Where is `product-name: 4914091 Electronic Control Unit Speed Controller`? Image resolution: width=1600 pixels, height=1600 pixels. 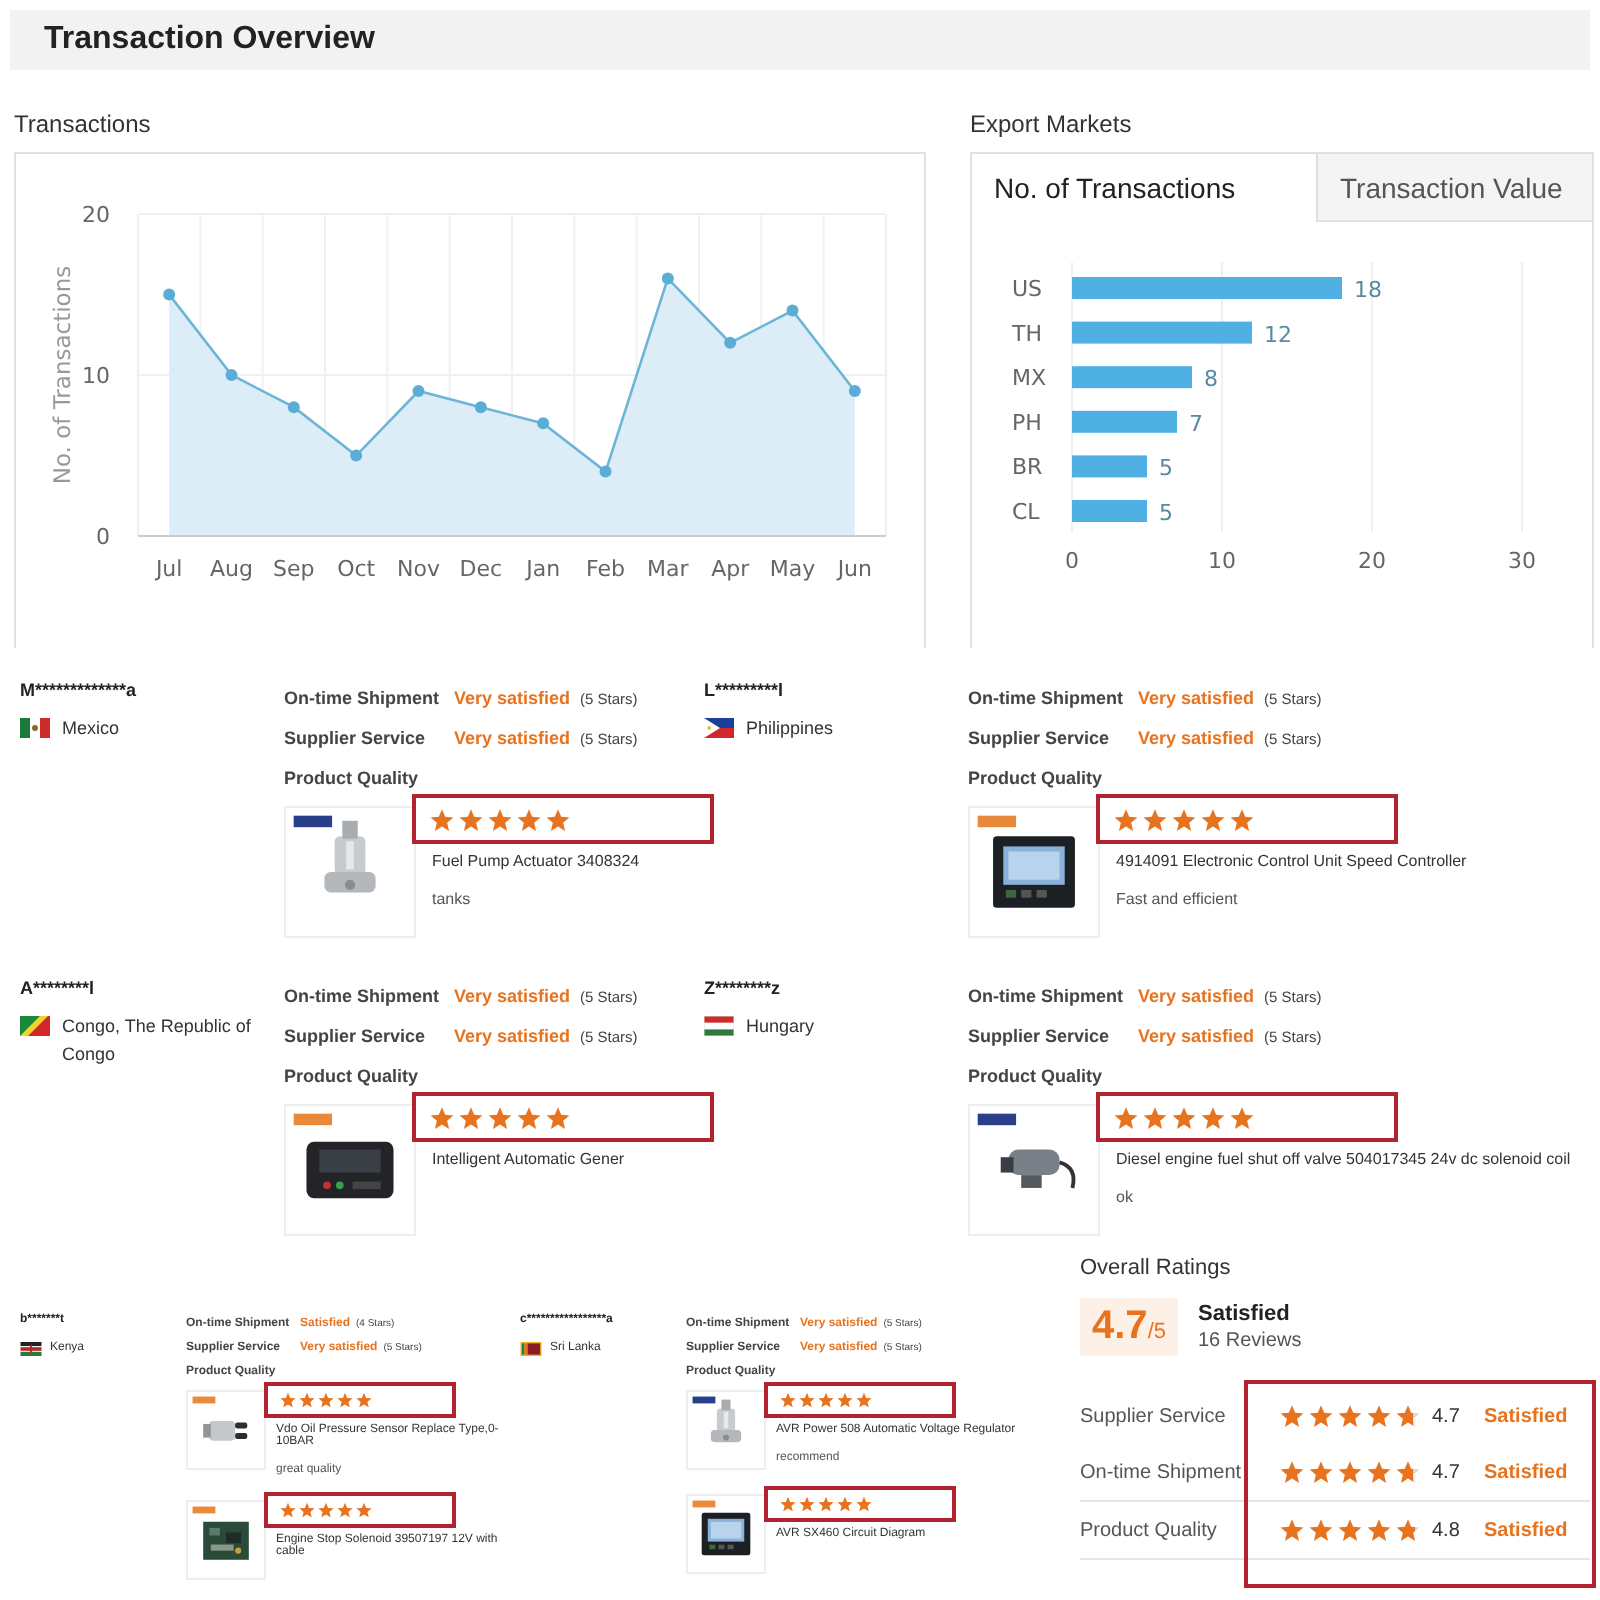 product-name: 4914091 Electronic Control Unit Speed Controller is located at coordinates (1291, 861).